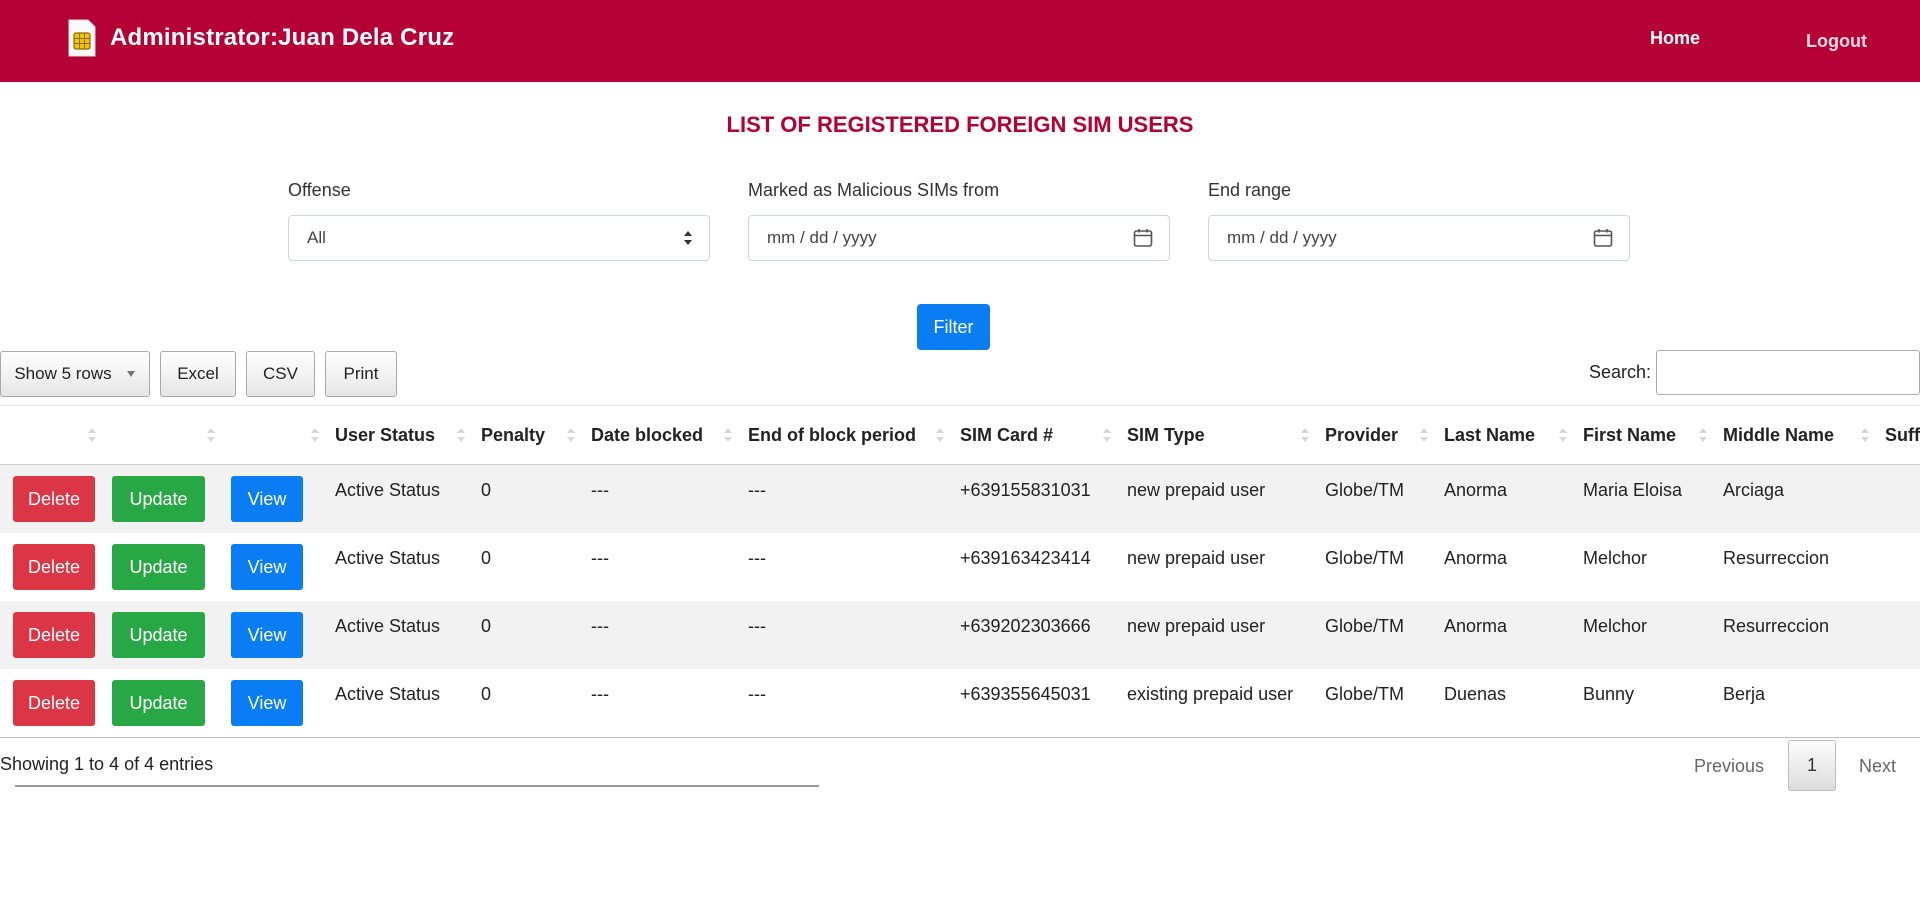 The image size is (1920, 898). Describe the element at coordinates (1507, 703) in the screenshot. I see `cell-last: Duenas` at that location.